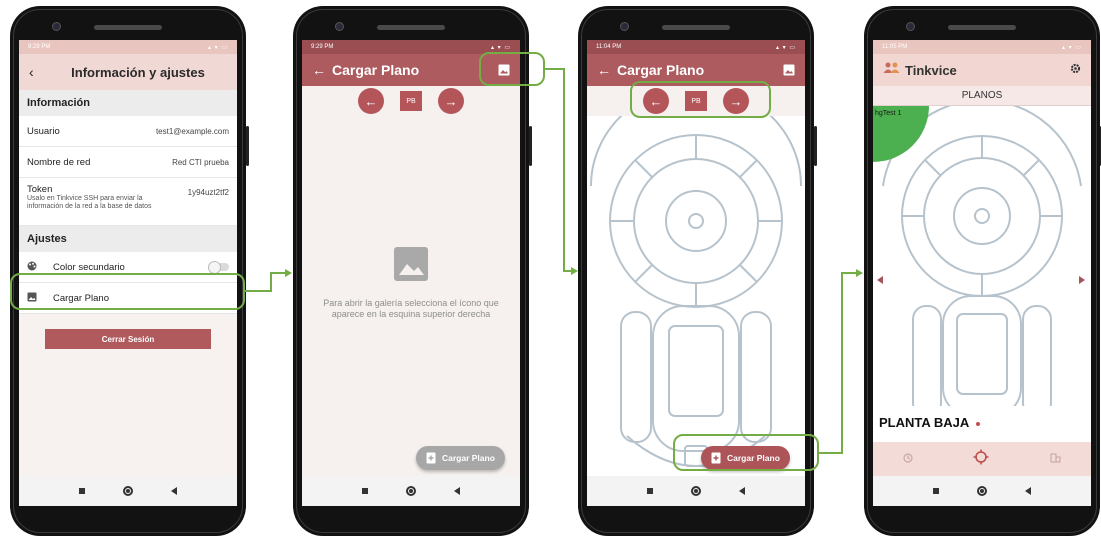 The height and width of the screenshot is (540, 1101). I want to click on user-row: Usuario test1@example.com, so click(128, 131).